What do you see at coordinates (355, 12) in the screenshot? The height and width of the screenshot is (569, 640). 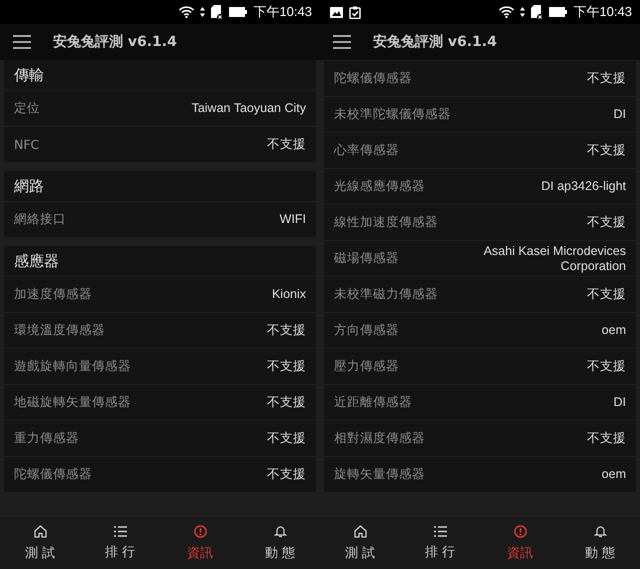 I see `clipboard-check-icon` at bounding box center [355, 12].